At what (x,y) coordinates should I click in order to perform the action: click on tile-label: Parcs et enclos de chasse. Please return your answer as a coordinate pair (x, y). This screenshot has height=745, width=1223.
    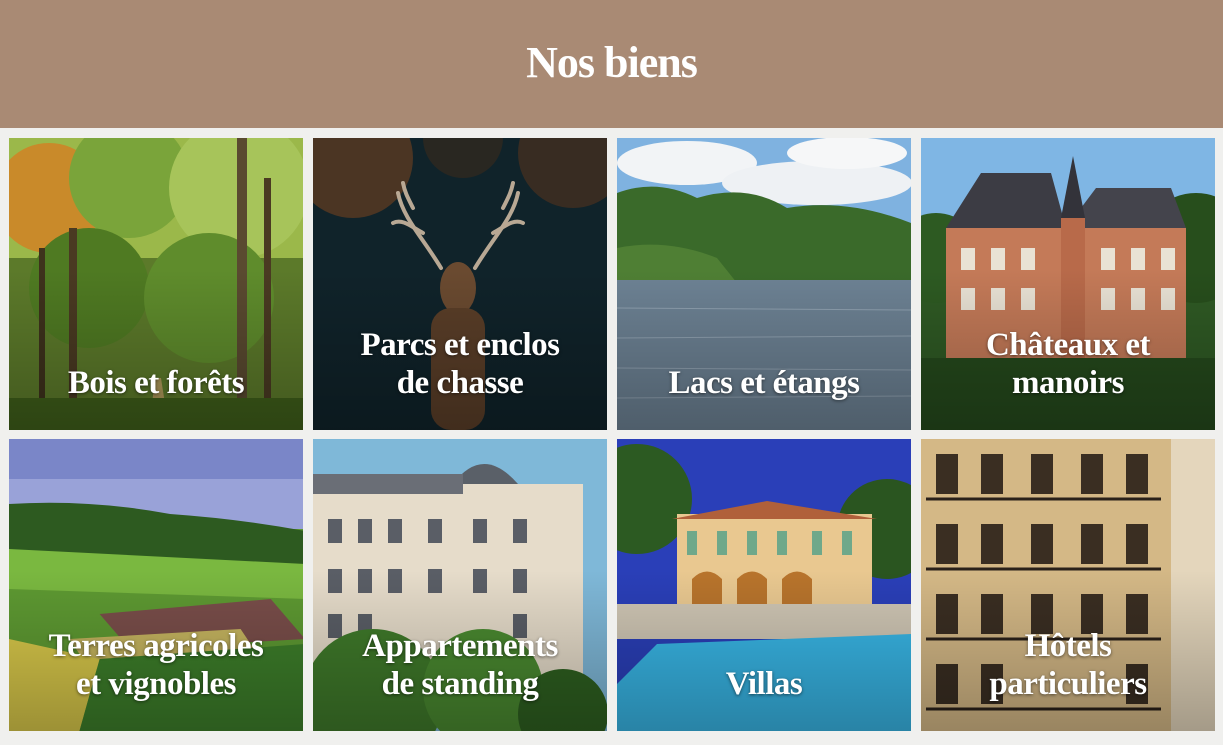
    Looking at the image, I should click on (460, 364).